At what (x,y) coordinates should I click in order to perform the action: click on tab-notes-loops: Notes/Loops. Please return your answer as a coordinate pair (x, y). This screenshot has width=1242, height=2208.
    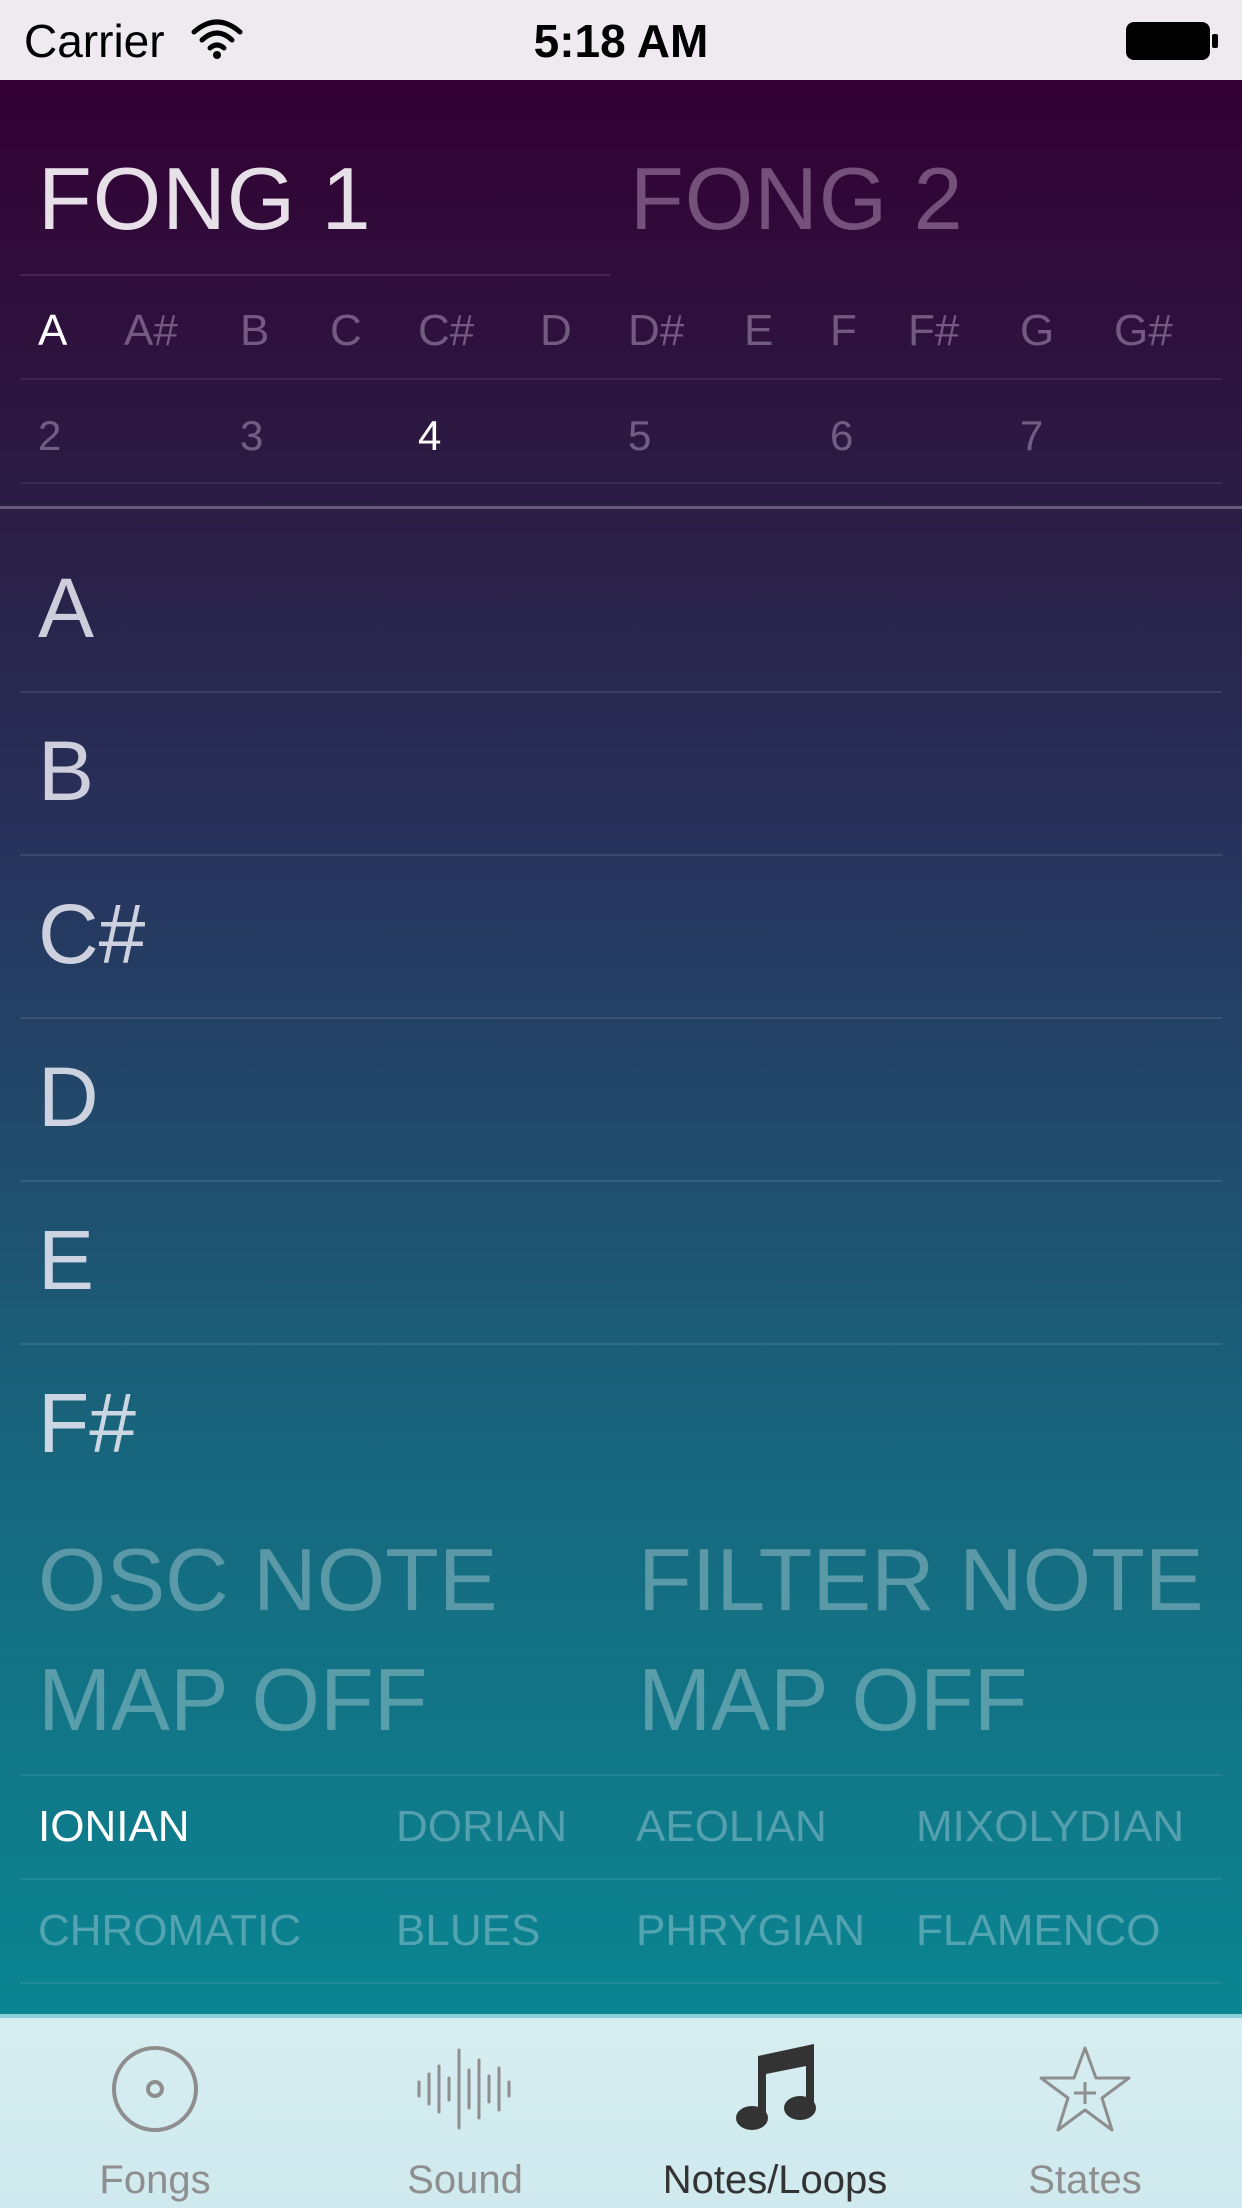
    Looking at the image, I should click on (775, 2113).